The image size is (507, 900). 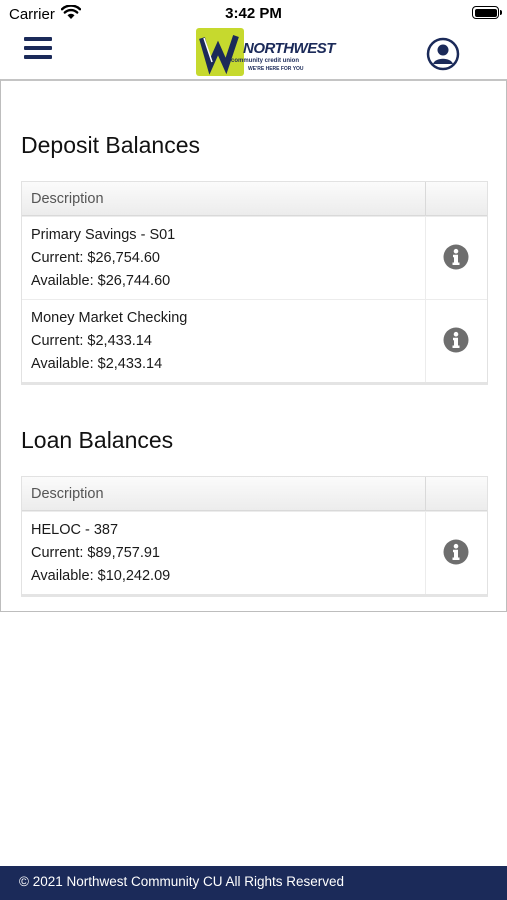 What do you see at coordinates (38, 39) in the screenshot?
I see `hamburger-icon` at bounding box center [38, 39].